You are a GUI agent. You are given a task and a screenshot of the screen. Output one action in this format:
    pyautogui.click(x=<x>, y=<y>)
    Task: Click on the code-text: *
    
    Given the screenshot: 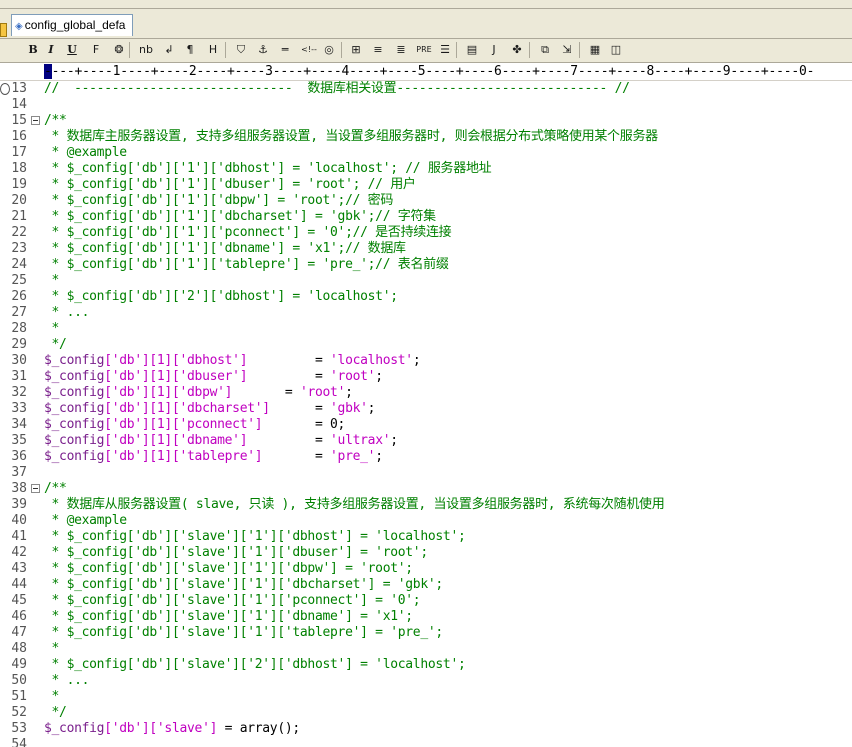 What is the action you would take?
    pyautogui.click(x=52, y=649)
    